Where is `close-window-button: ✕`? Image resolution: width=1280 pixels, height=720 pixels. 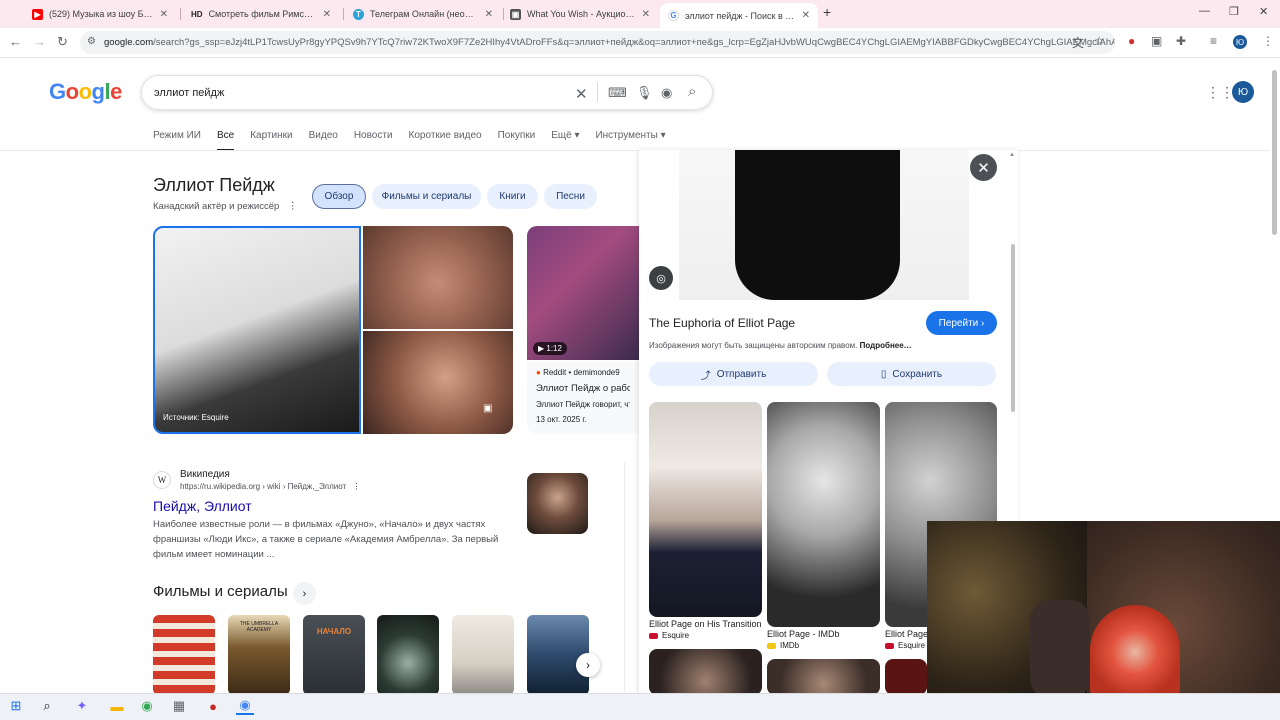
close-window-button: ✕ is located at coordinates (1263, 11).